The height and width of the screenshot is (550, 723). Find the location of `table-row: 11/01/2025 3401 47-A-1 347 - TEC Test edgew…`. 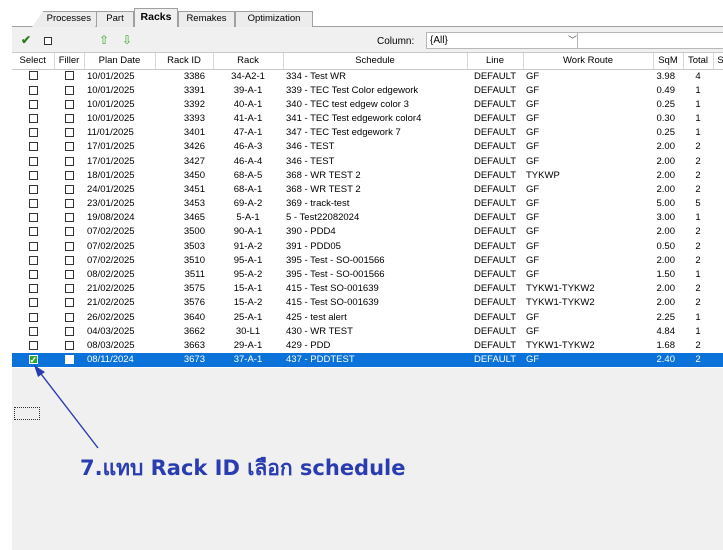

table-row: 11/01/2025 3401 47-A-1 347 - TEC Test edgew… is located at coordinates (367, 133).